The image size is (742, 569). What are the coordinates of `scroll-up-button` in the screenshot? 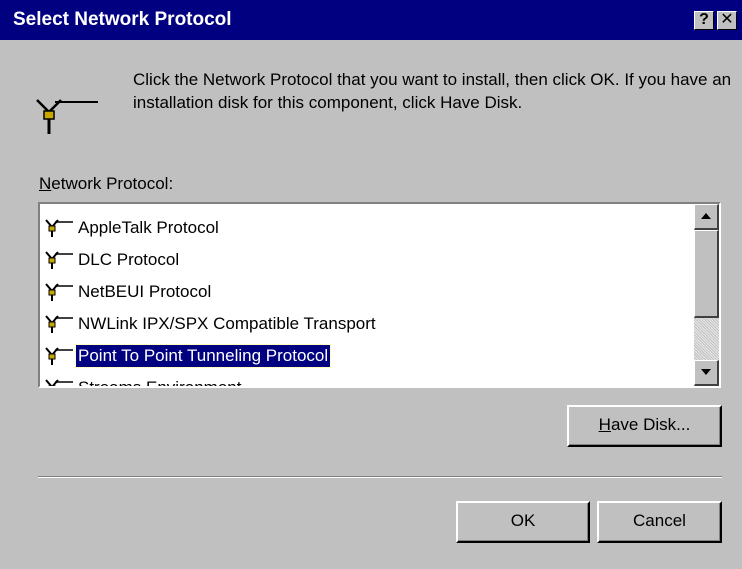 It's located at (706, 217).